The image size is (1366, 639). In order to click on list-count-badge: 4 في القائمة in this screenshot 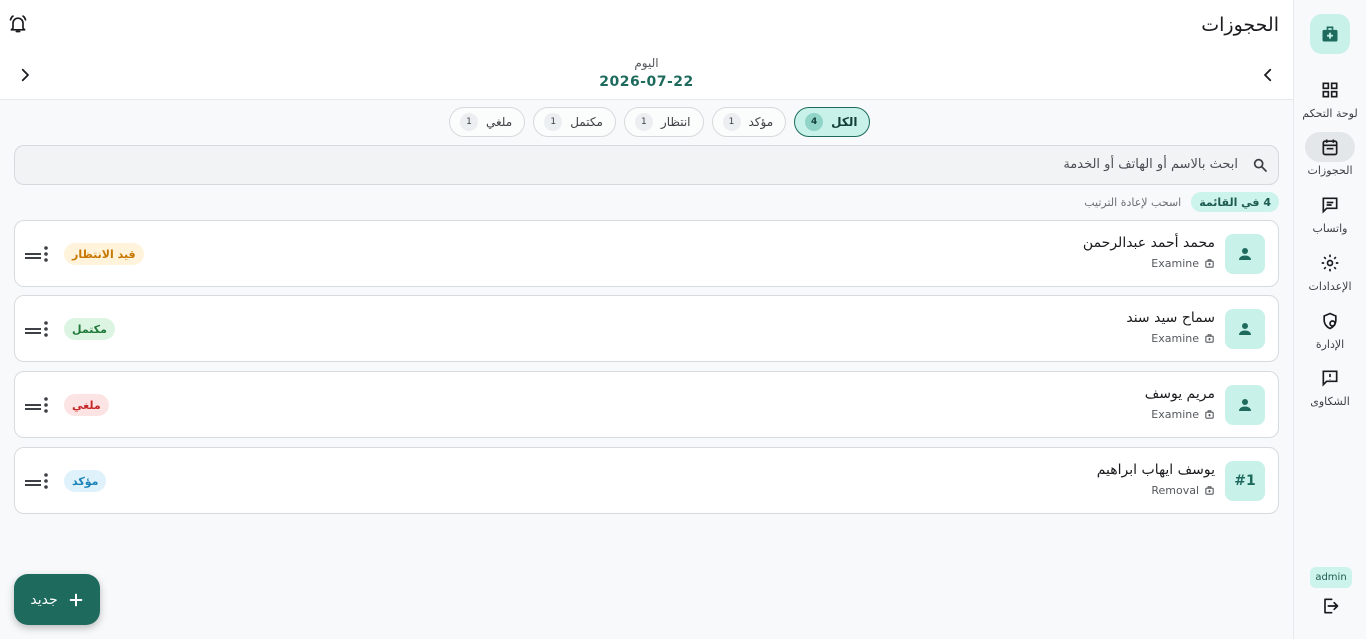, I will do `click(1235, 202)`.